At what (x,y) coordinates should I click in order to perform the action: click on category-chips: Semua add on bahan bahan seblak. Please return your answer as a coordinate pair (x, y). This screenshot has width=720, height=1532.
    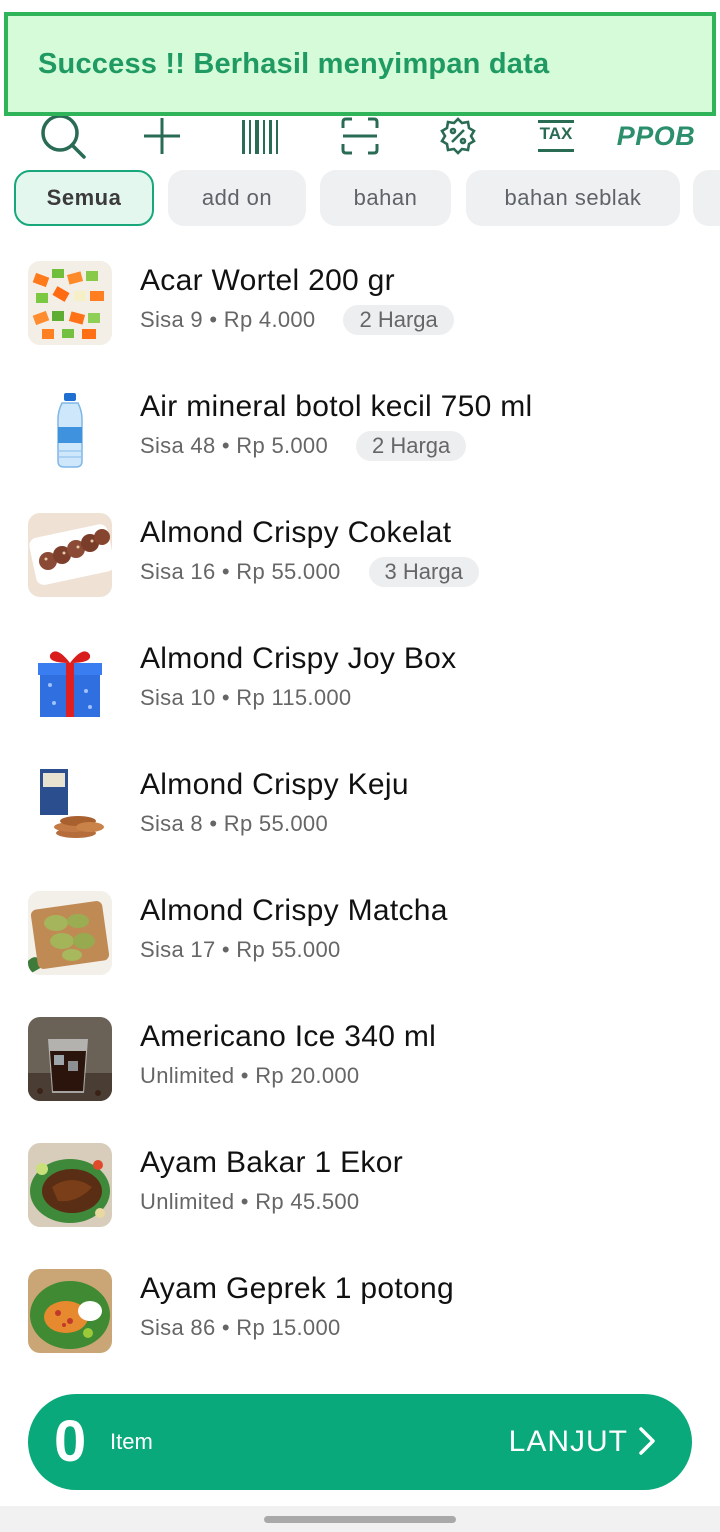
    Looking at the image, I should click on (360, 198).